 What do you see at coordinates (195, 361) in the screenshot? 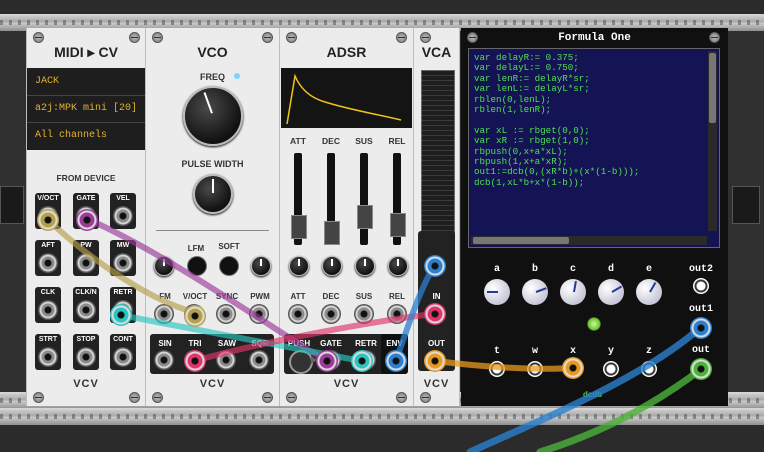
I see `plug-vco-tri` at bounding box center [195, 361].